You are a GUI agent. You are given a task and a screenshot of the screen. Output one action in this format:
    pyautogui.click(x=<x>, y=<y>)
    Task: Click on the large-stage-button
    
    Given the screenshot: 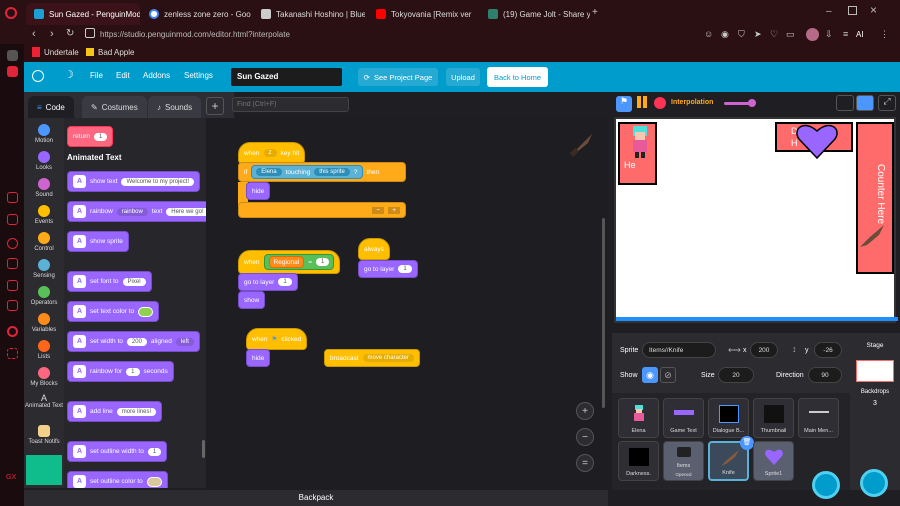 What is the action you would take?
    pyautogui.click(x=865, y=103)
    